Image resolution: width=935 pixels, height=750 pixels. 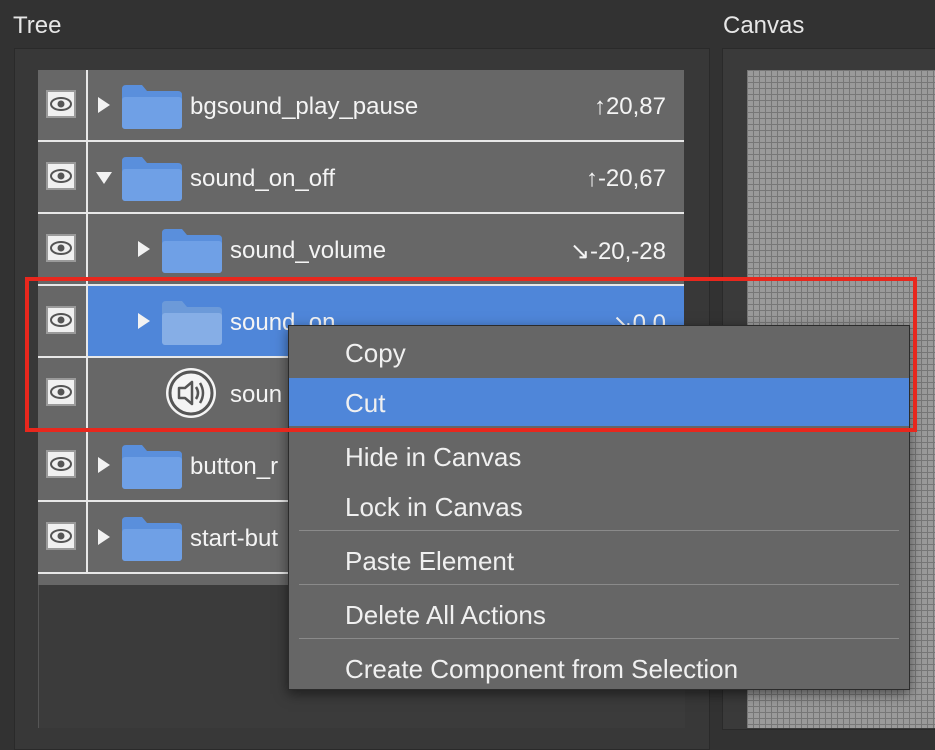 What do you see at coordinates (599, 560) in the screenshot?
I see `menu-item-paste-element: Paste Element` at bounding box center [599, 560].